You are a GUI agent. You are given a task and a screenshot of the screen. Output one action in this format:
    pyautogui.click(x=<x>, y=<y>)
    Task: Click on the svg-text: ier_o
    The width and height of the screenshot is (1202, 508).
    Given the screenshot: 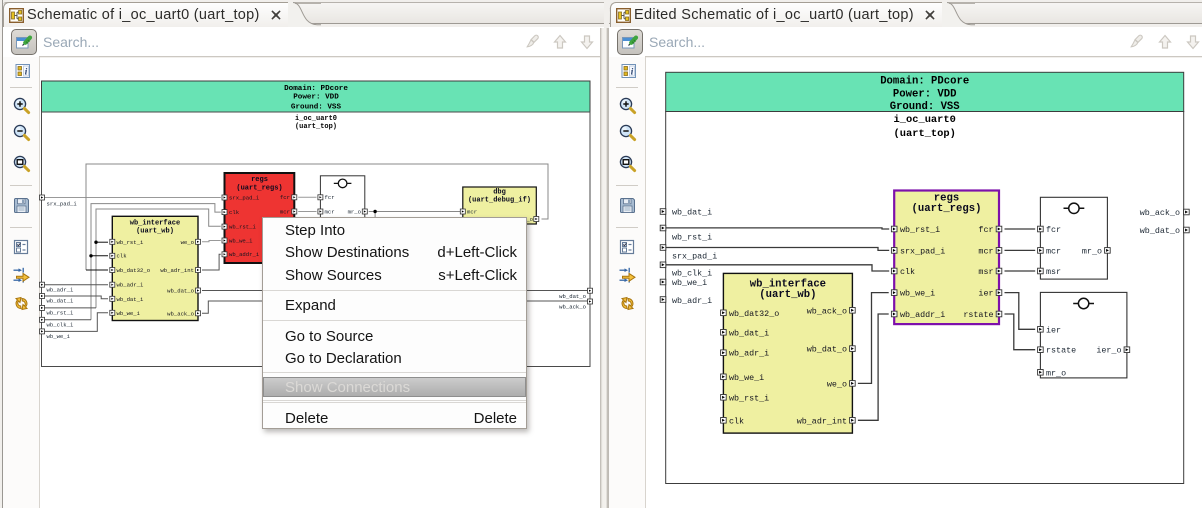 What is the action you would take?
    pyautogui.click(x=1108, y=351)
    